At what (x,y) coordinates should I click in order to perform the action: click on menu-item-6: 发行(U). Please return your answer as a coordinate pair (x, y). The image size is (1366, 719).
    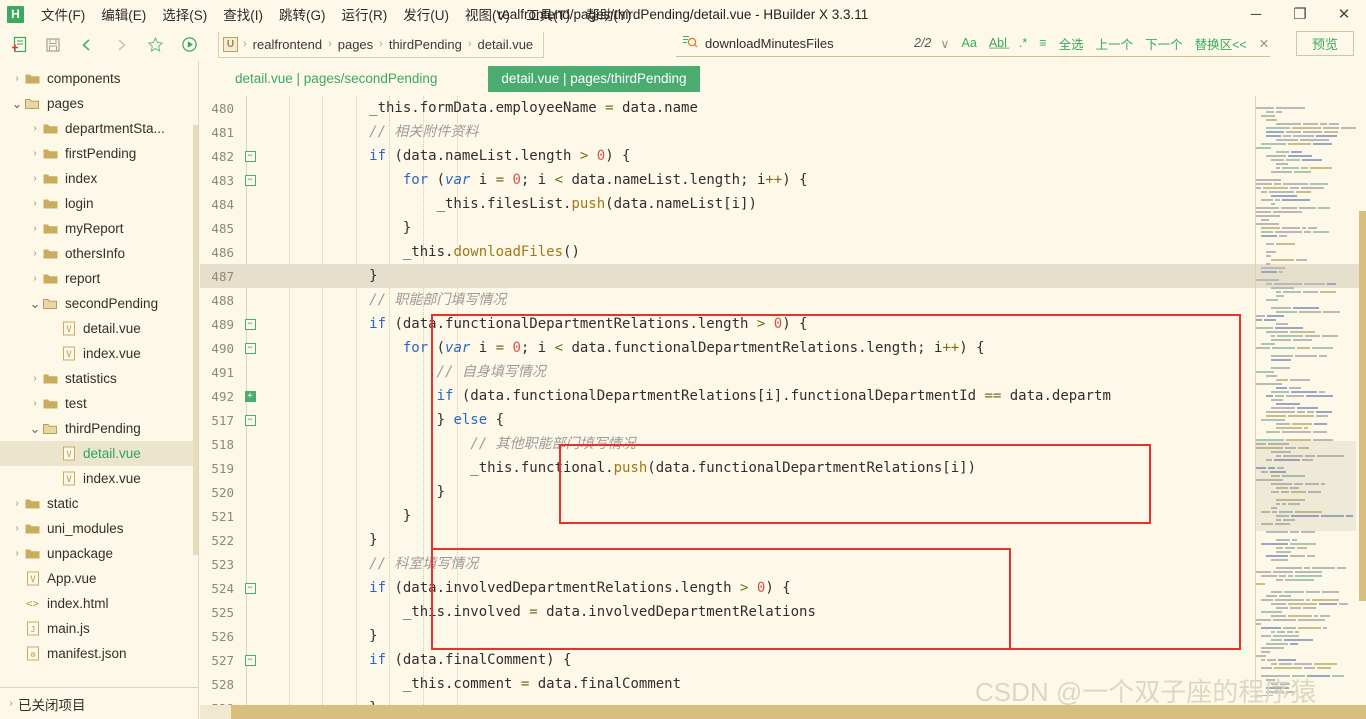
    Looking at the image, I should click on (426, 14).